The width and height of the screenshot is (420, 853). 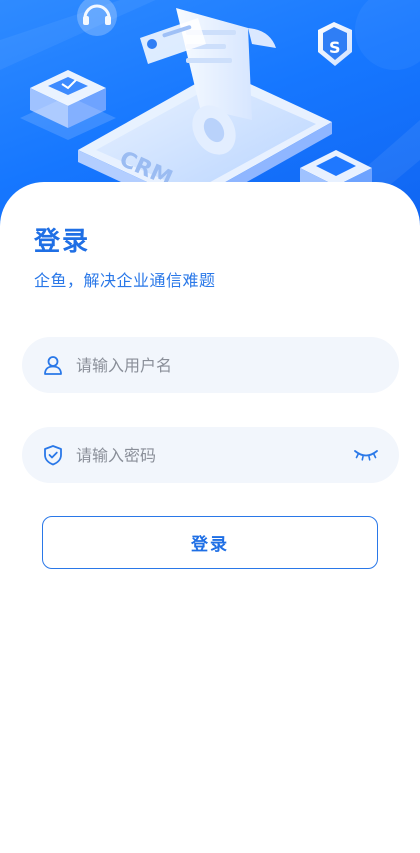 What do you see at coordinates (210, 542) in the screenshot?
I see `login-button: 登录` at bounding box center [210, 542].